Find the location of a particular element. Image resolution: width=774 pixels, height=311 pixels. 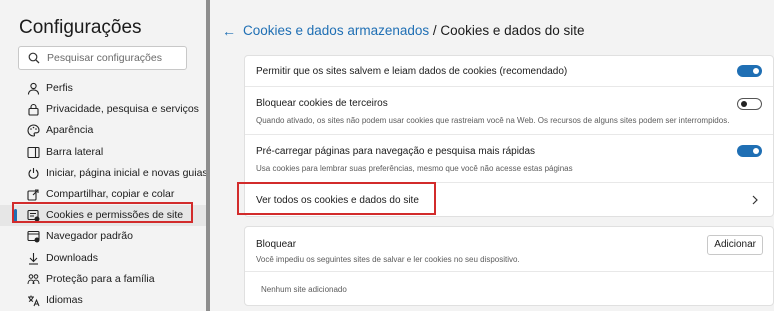

block-section-title: Bloquear is located at coordinates (276, 244).